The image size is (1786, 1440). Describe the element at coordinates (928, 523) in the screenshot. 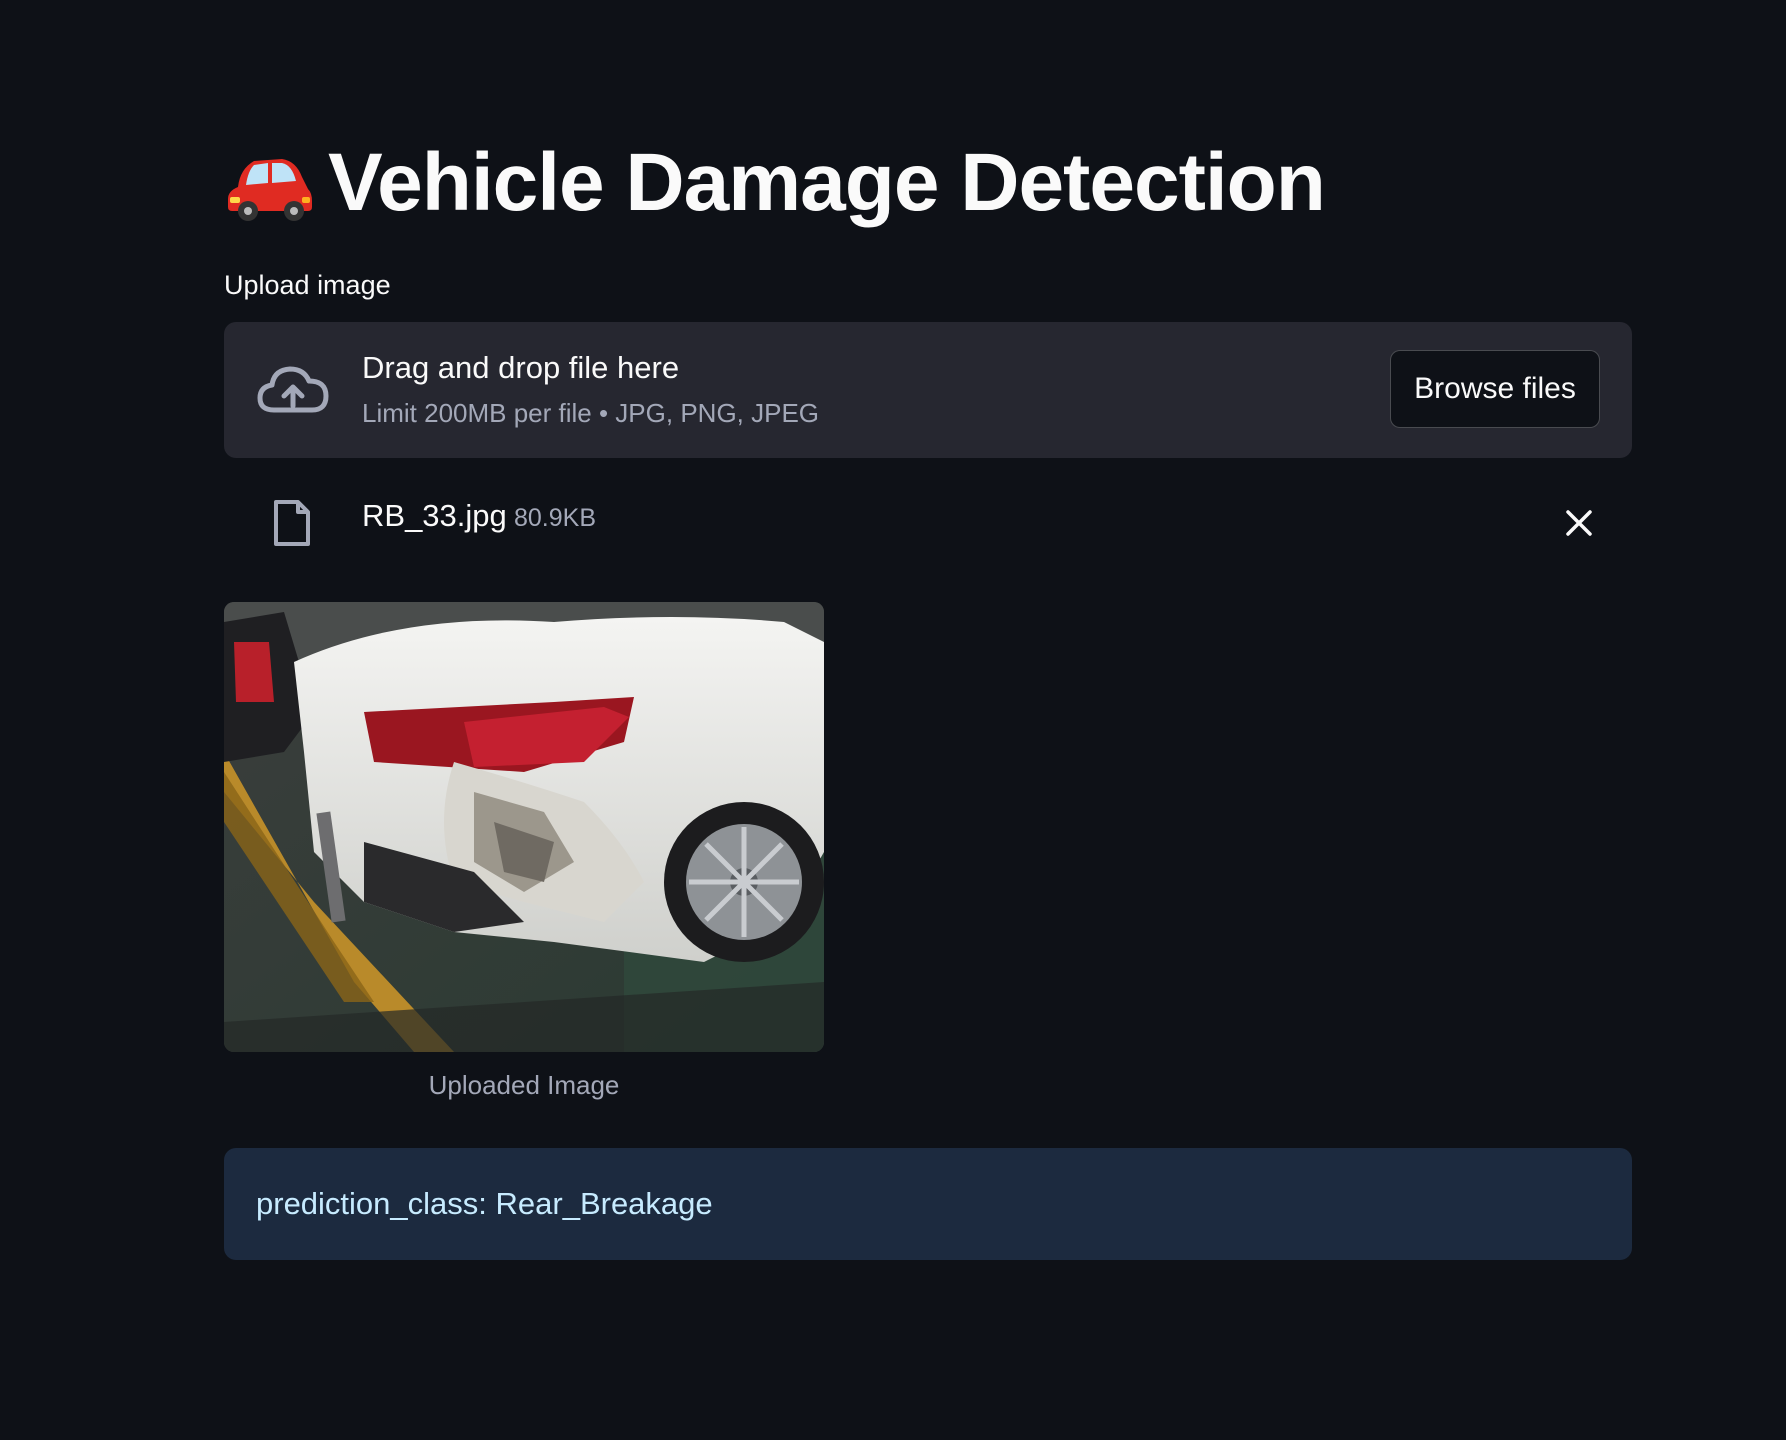

I see `uploaded-file-row: RB_33.jpg 80.9KB` at that location.